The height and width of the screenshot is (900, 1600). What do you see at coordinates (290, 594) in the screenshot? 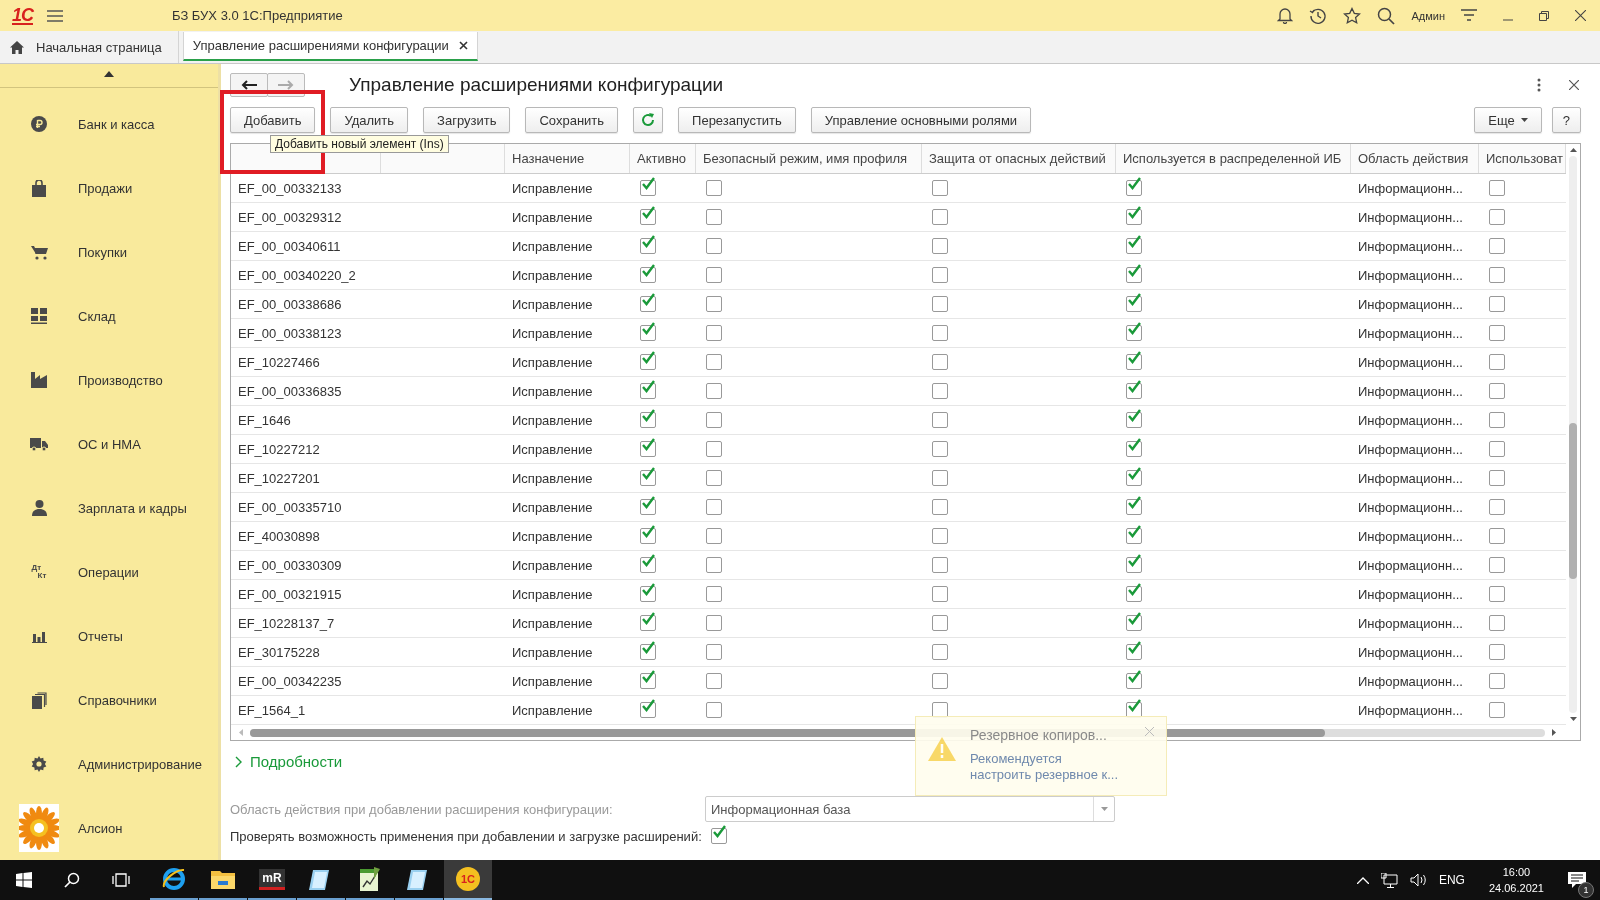
I see `table-cell-text: EF_00_00321915` at bounding box center [290, 594].